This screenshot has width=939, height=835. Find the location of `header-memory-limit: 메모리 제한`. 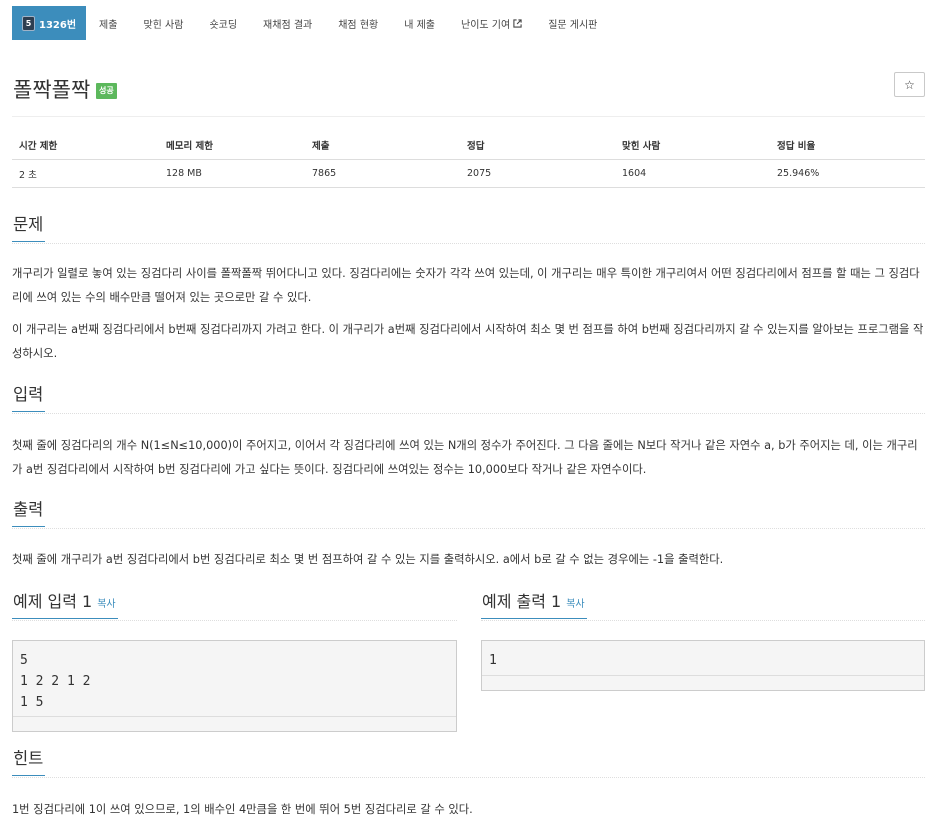

header-memory-limit: 메모리 제한 is located at coordinates (232, 145).